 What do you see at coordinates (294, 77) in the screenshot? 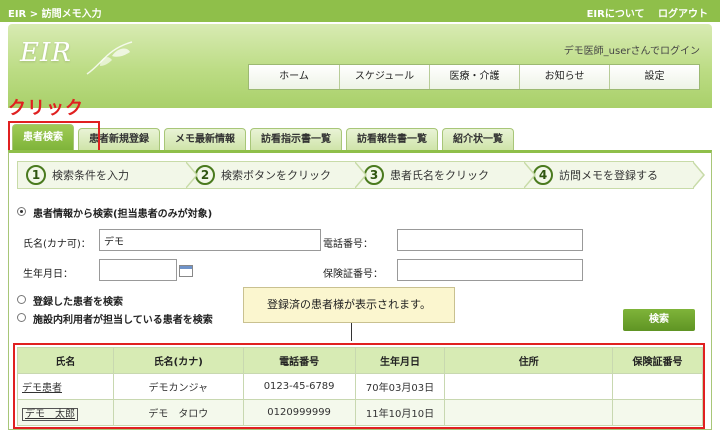
I see `nav-home: ホーム` at bounding box center [294, 77].